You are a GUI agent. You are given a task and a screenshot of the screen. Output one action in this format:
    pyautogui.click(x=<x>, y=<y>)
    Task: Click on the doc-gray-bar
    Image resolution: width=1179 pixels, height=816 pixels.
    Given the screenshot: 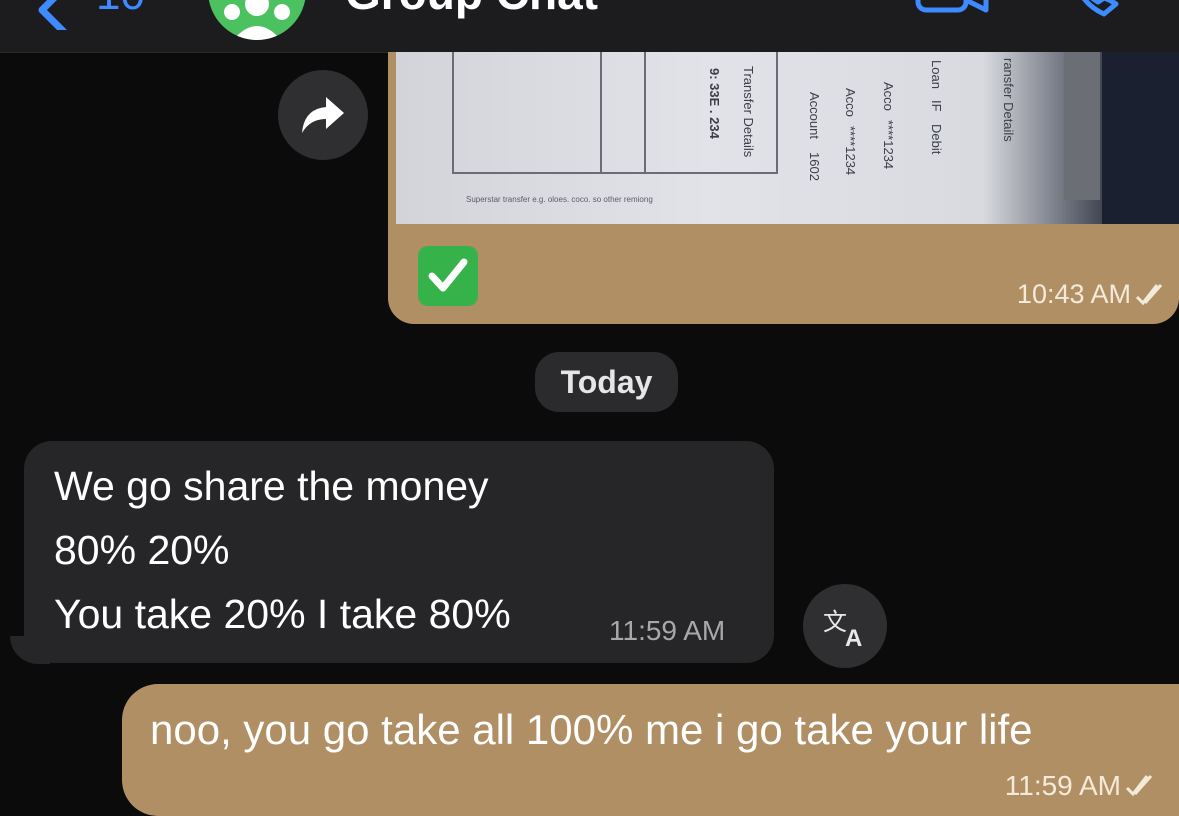 What is the action you would take?
    pyautogui.click(x=1082, y=126)
    